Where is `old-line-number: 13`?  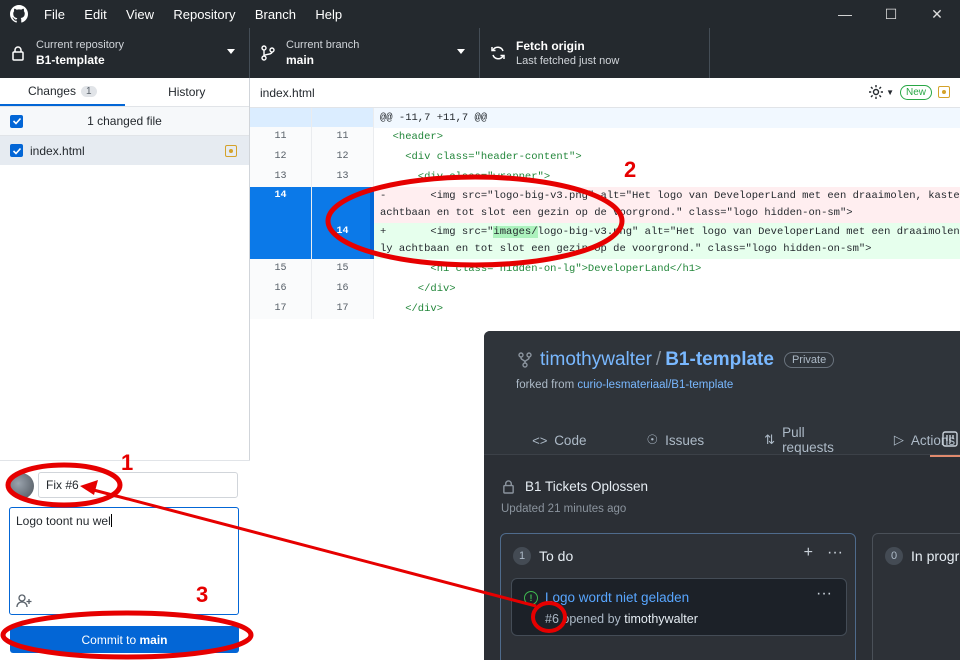
old-line-number: 13 is located at coordinates (281, 177).